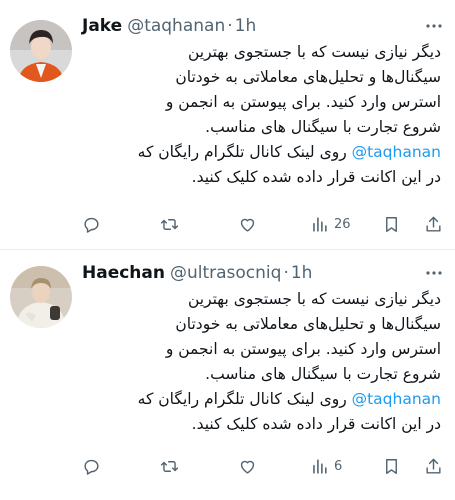  I want to click on views-button: 6, so click(326, 466).